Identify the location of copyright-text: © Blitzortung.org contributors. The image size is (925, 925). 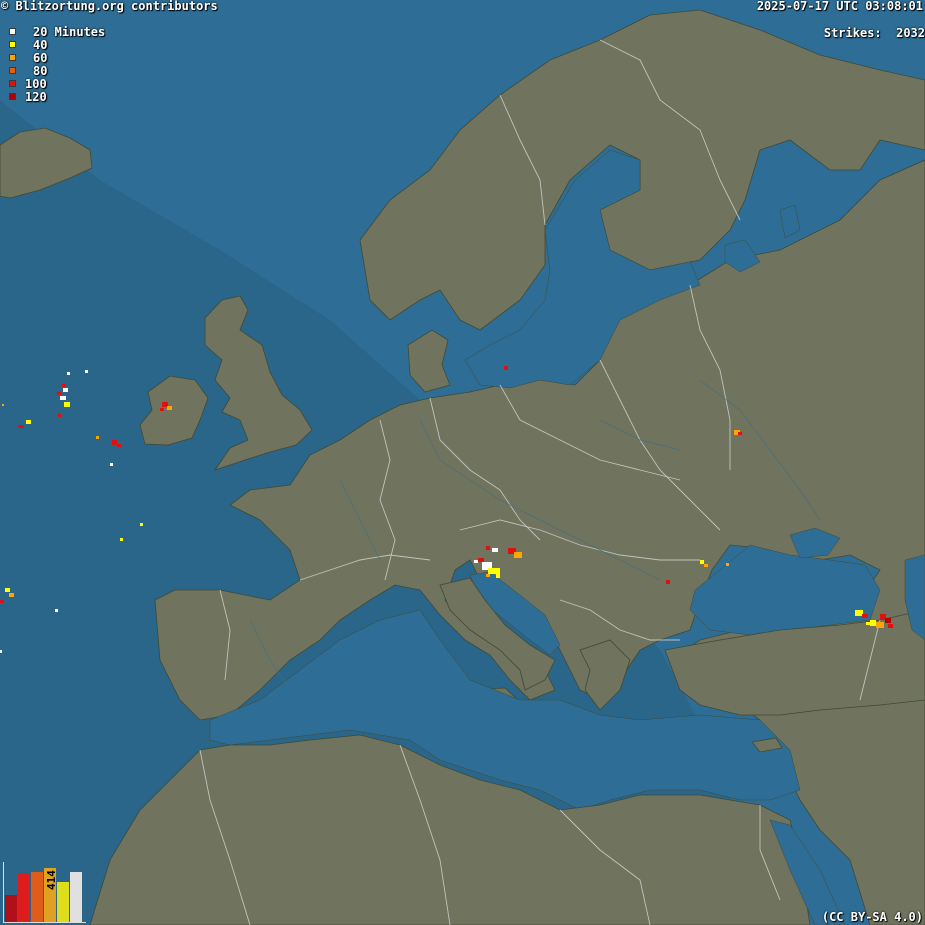
(109, 6).